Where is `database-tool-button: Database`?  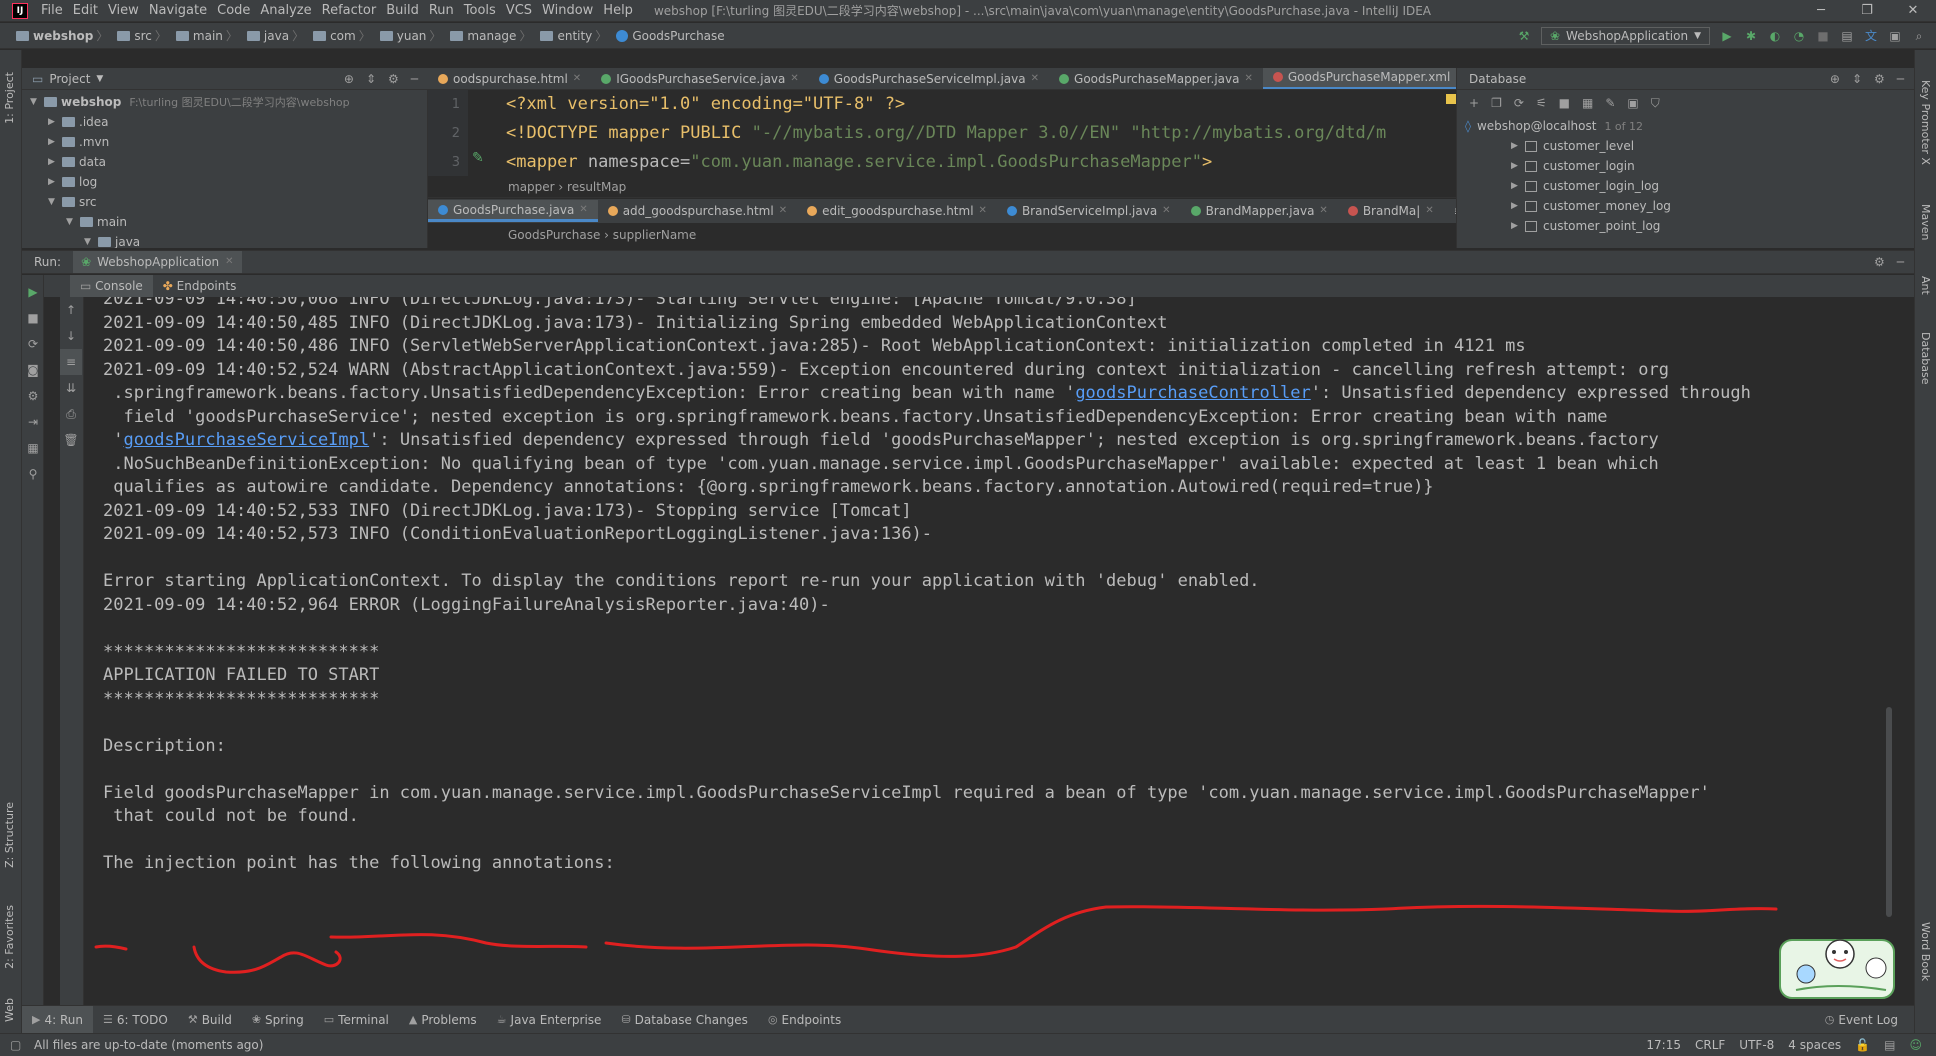
database-tool-button: Database is located at coordinates (1925, 358).